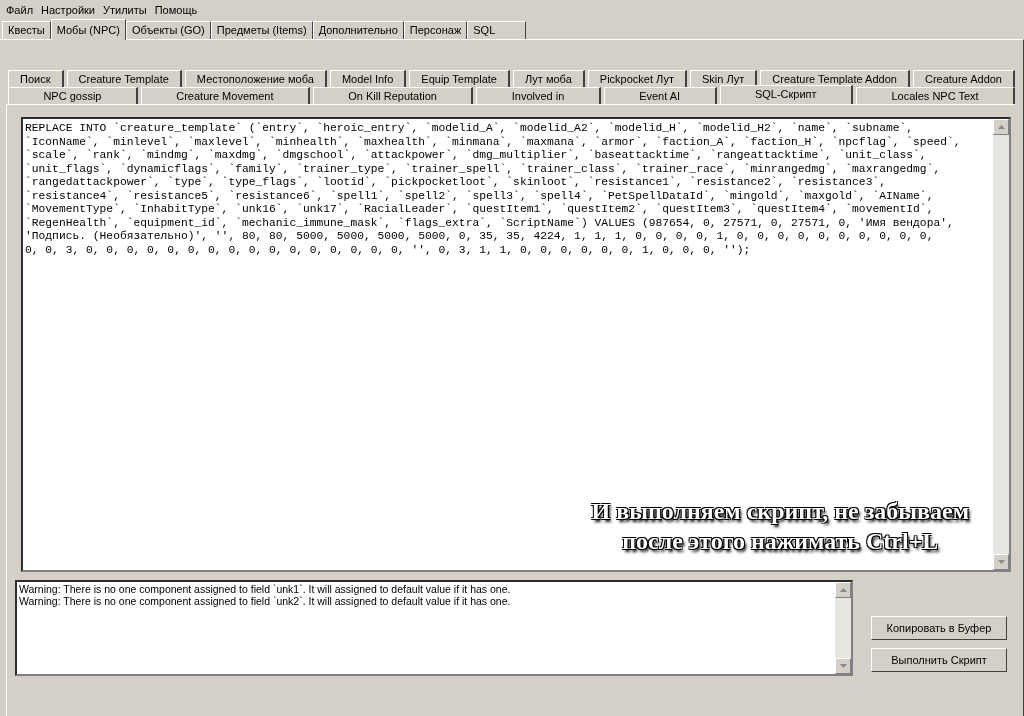  What do you see at coordinates (538, 95) in the screenshot?
I see `tab: Involved in` at bounding box center [538, 95].